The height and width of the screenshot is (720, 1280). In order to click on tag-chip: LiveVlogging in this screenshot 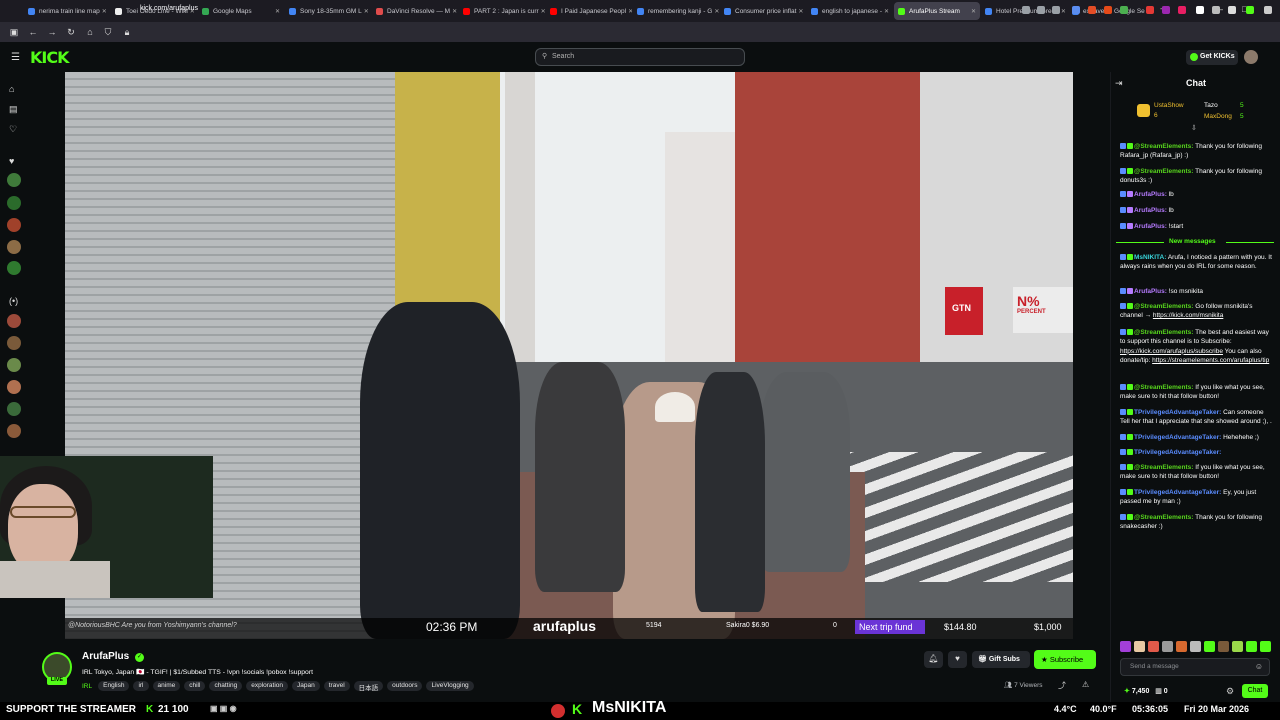, I will do `click(450, 686)`.